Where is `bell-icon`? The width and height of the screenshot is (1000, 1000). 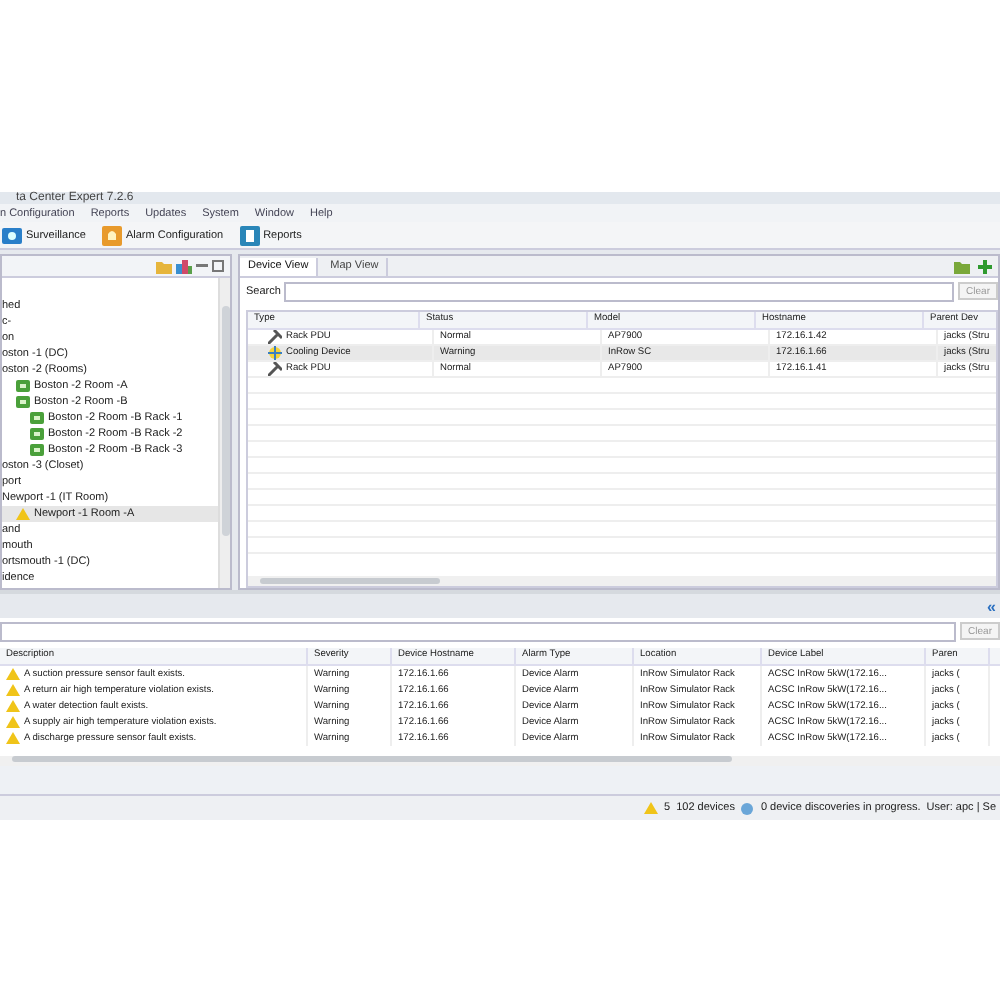
bell-icon is located at coordinates (111, 235).